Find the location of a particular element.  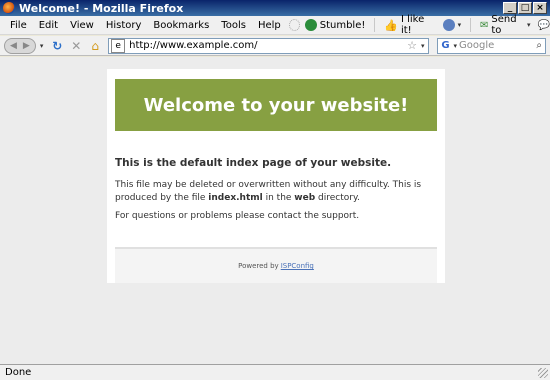

search-input: Google is located at coordinates (497, 45).